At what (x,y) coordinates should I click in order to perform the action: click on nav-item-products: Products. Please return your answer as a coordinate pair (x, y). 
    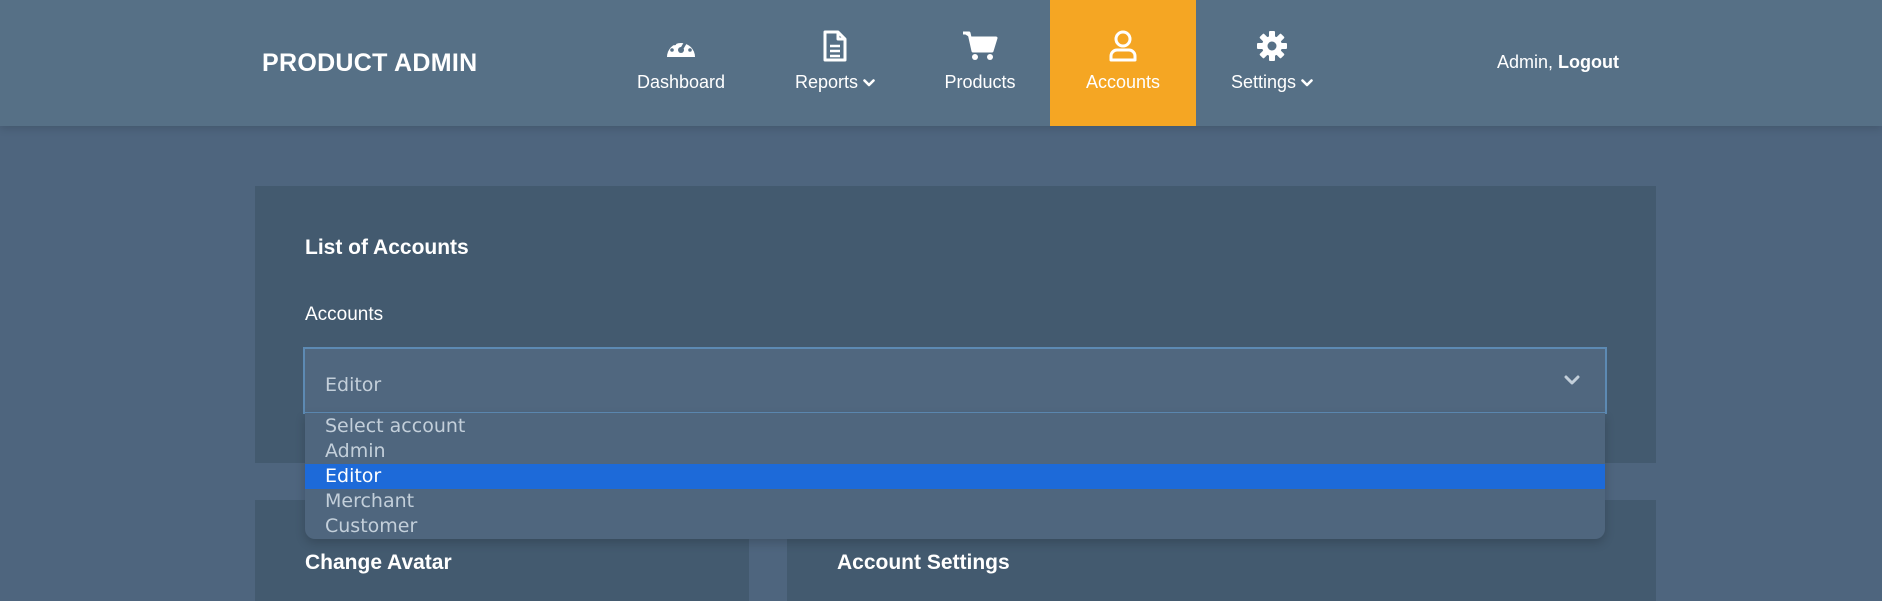
    Looking at the image, I should click on (980, 63).